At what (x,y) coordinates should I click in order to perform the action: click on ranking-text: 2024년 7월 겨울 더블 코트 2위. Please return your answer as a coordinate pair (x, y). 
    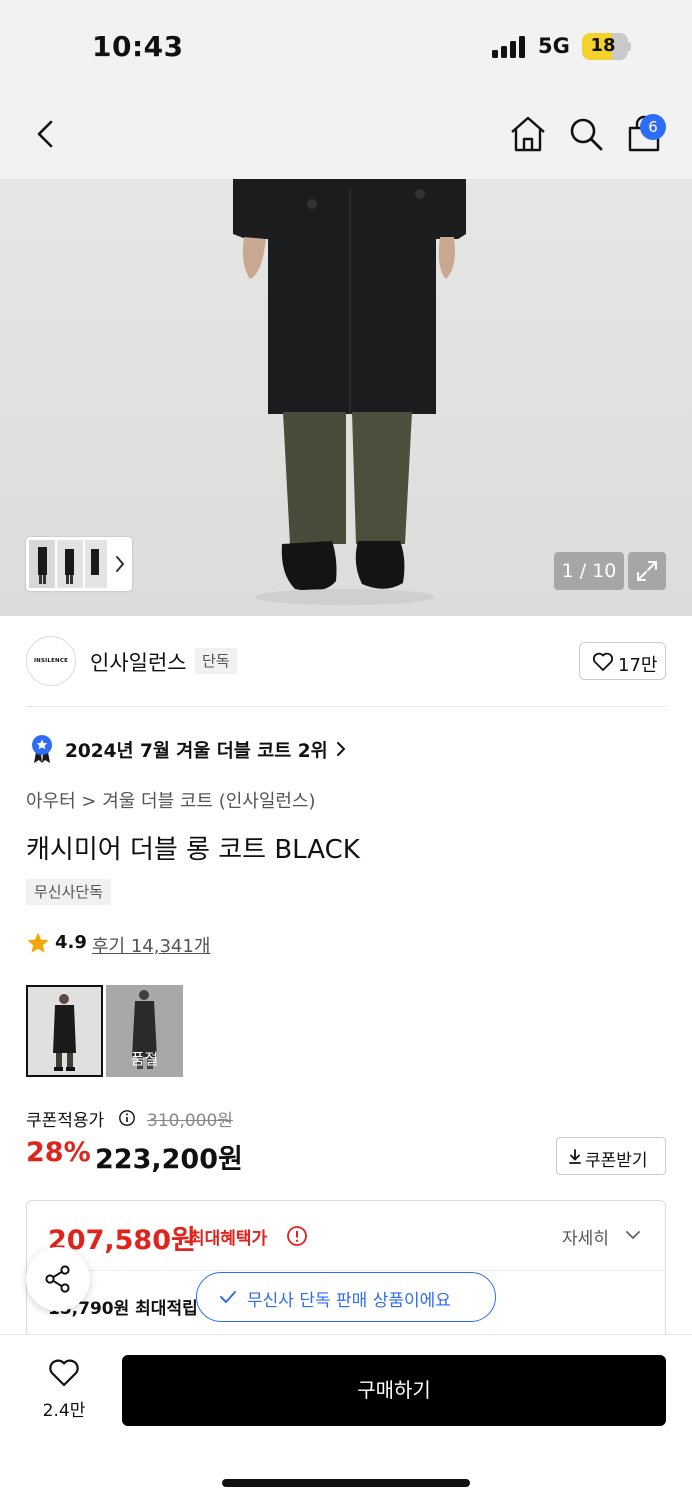
    Looking at the image, I should click on (196, 750).